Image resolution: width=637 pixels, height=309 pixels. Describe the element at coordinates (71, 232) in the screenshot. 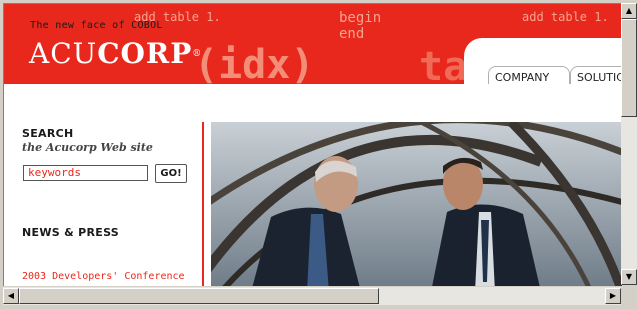

I see `news-press-heading: NEWS & PRESS` at that location.